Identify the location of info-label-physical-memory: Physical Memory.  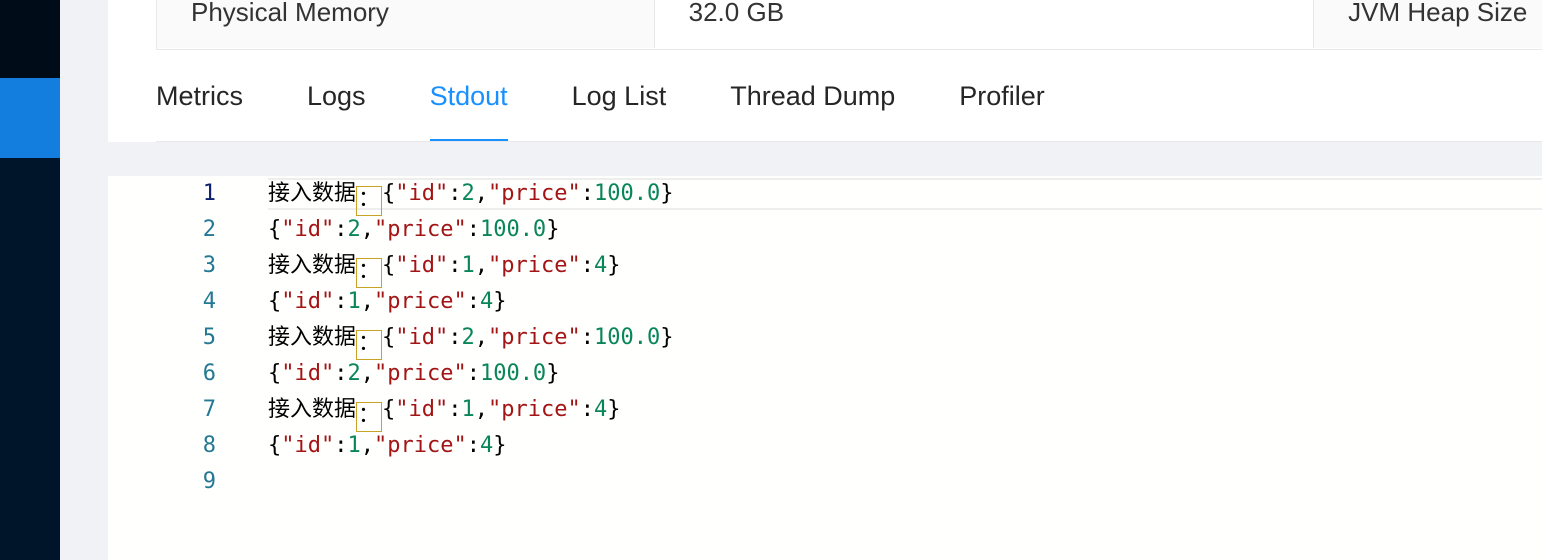
(406, 24).